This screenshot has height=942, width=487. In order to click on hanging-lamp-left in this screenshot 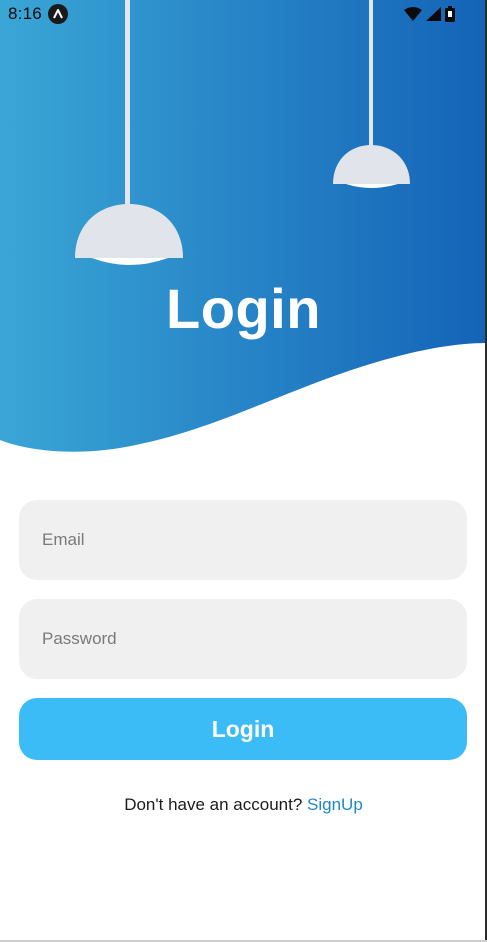, I will do `click(129, 132)`.